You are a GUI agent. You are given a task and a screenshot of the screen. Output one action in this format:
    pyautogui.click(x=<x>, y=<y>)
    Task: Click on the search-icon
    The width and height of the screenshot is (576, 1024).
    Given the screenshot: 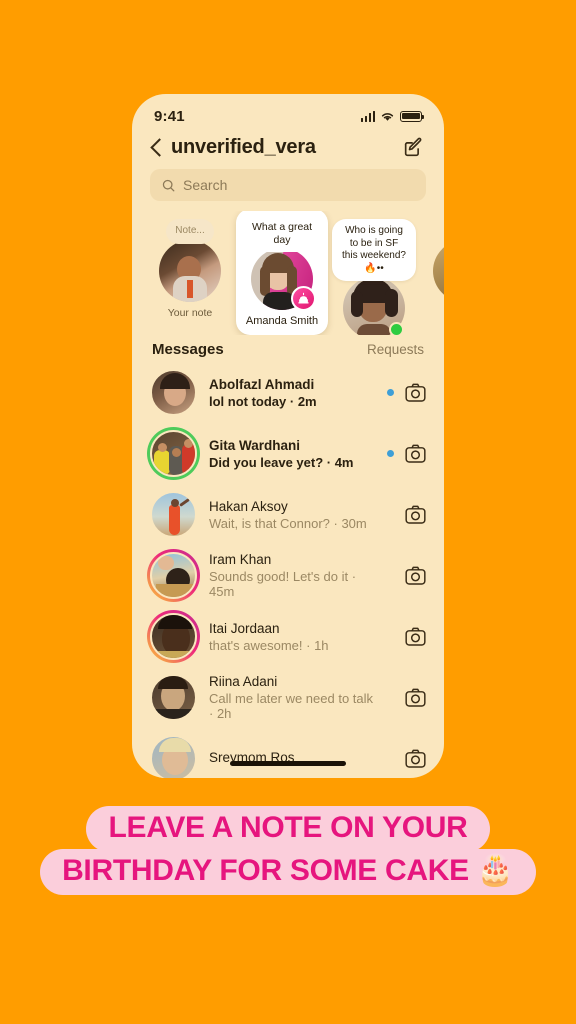 What is the action you would take?
    pyautogui.click(x=168, y=185)
    